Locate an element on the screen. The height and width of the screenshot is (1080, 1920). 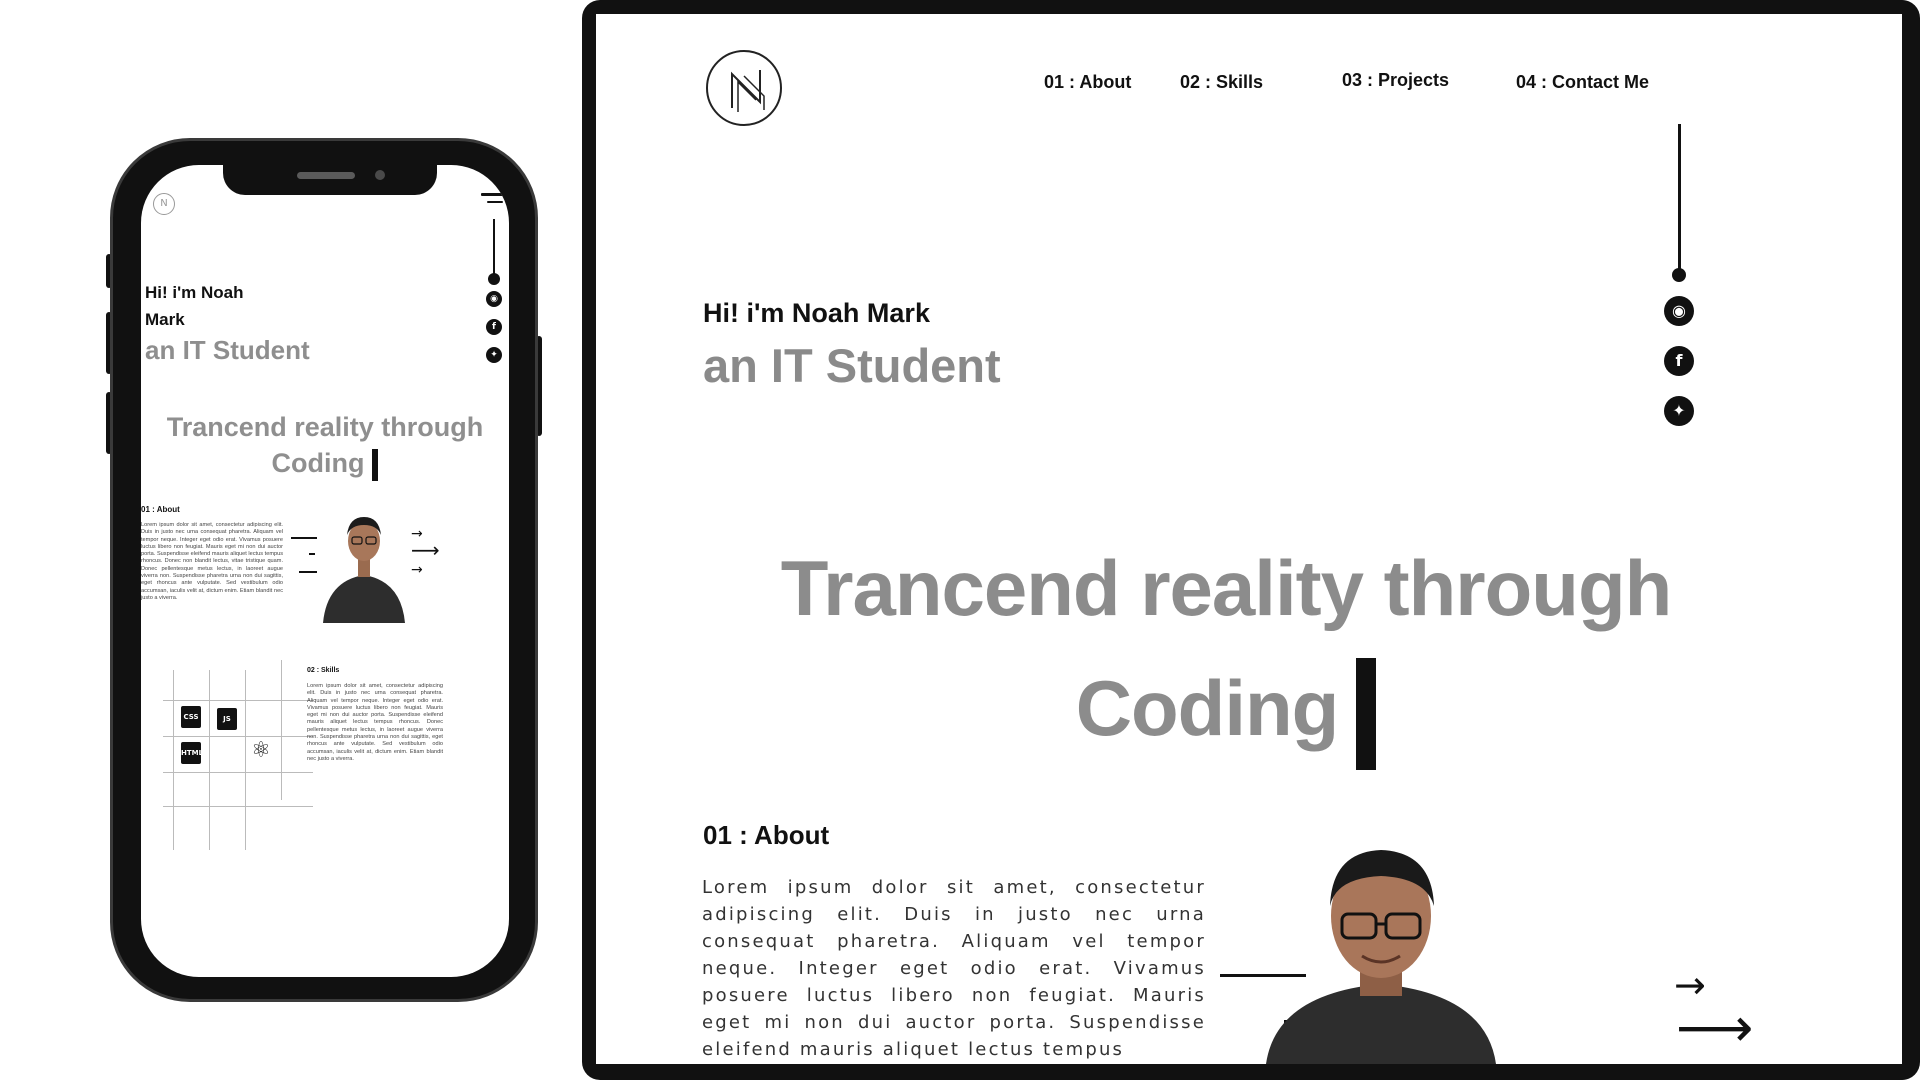
mobile-tagline-line2: Coding is located at coordinates (318, 463).